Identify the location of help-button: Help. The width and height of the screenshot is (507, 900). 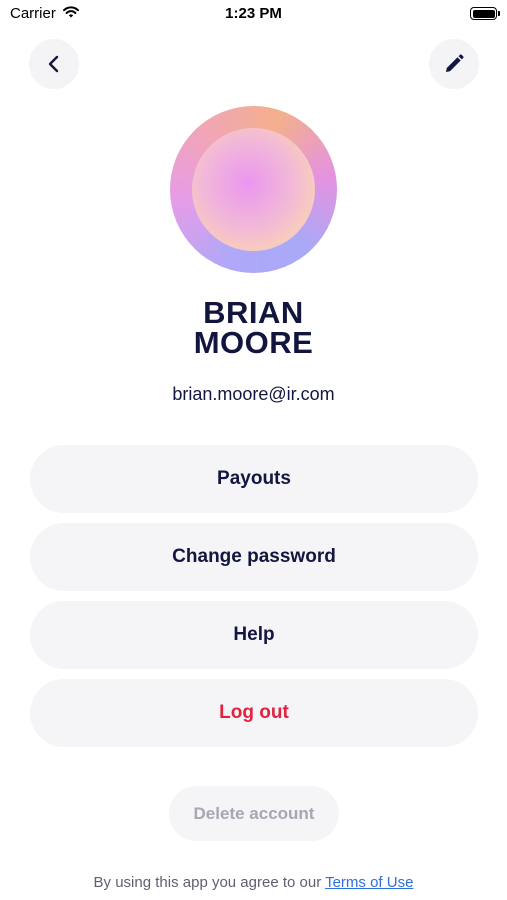
(254, 635).